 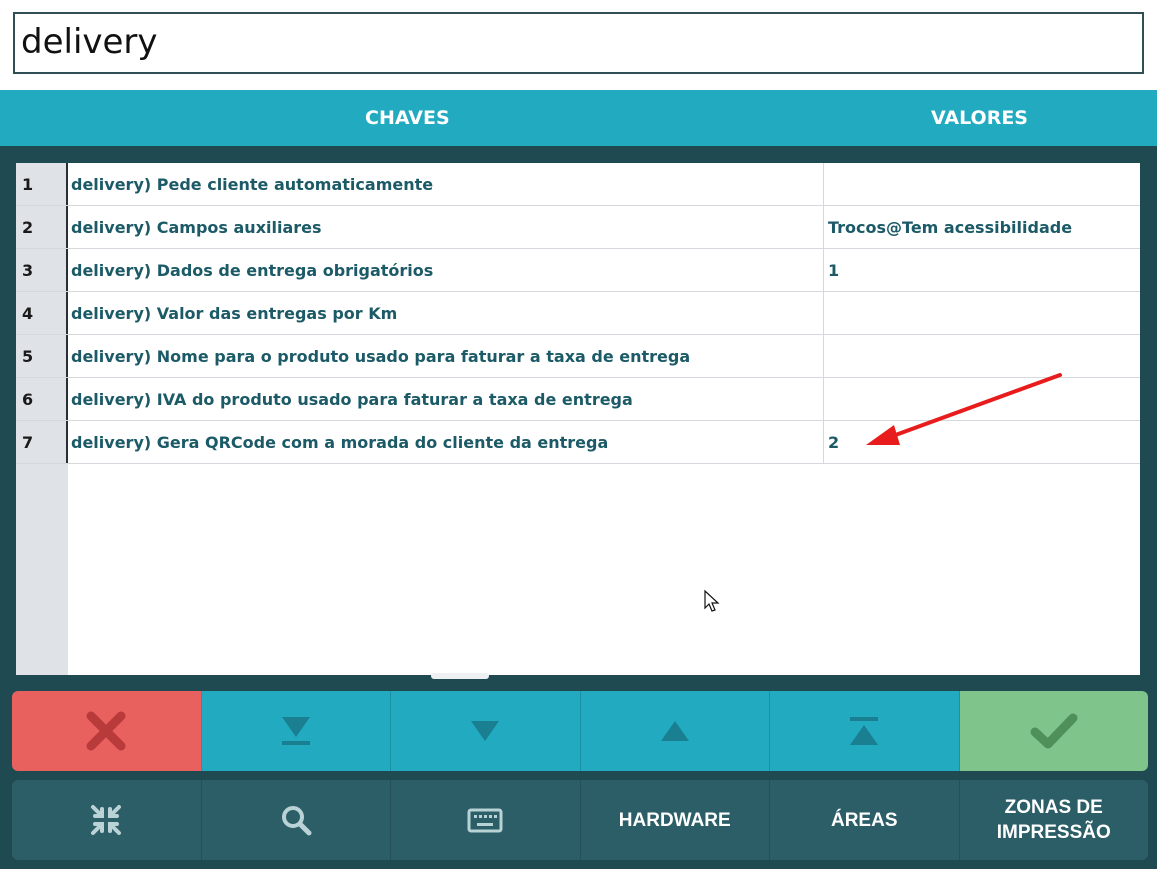 I want to click on row-number: 2, so click(x=42, y=227).